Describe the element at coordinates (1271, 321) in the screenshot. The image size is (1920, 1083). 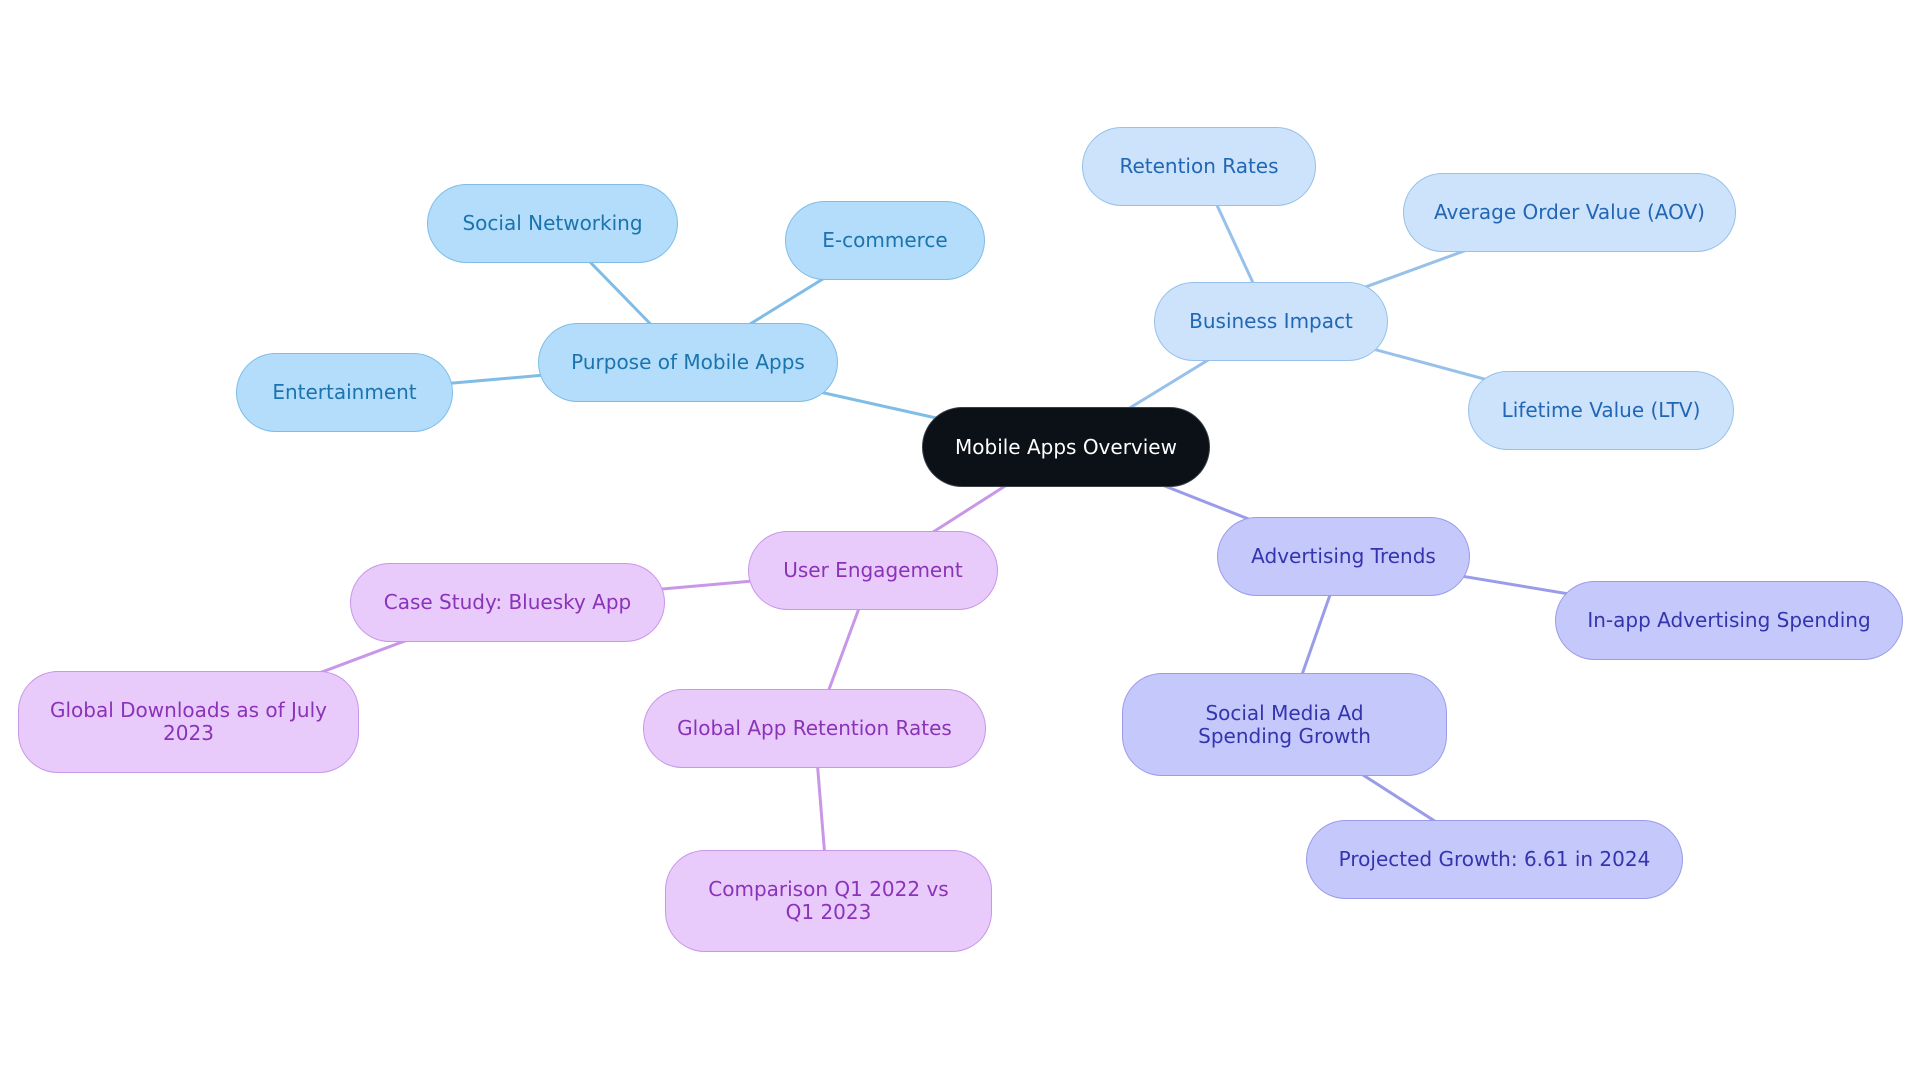
I see `node-business-impact: Business Impact` at that location.